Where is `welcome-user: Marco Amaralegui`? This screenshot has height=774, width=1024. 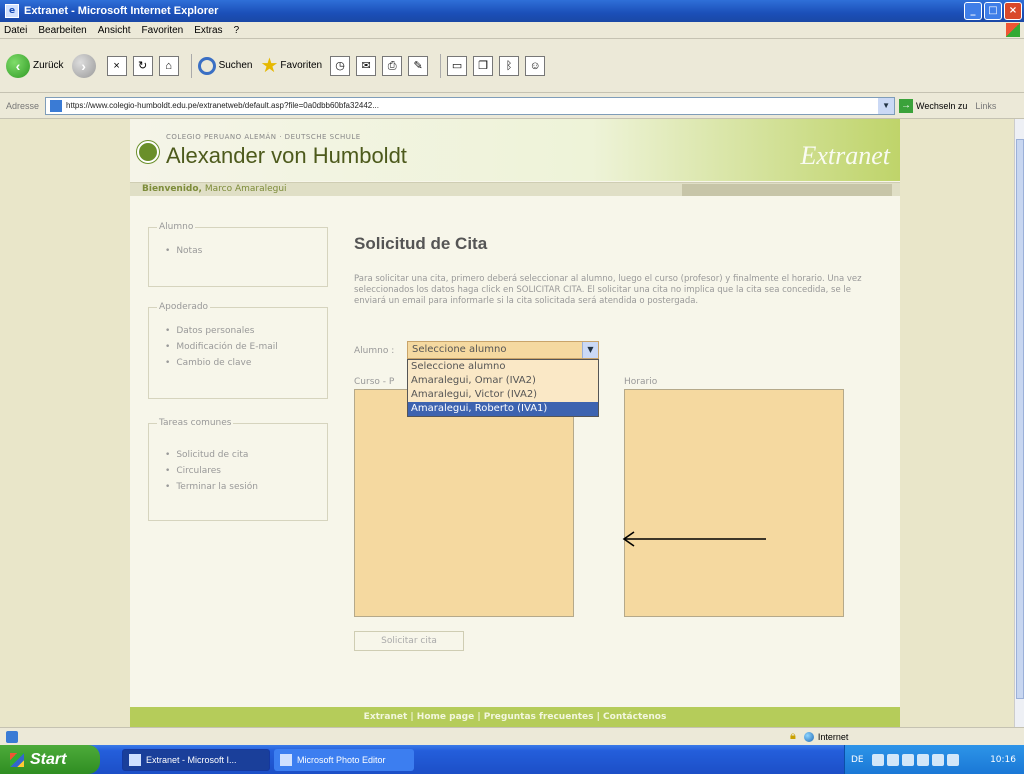 welcome-user: Marco Amaralegui is located at coordinates (245, 189).